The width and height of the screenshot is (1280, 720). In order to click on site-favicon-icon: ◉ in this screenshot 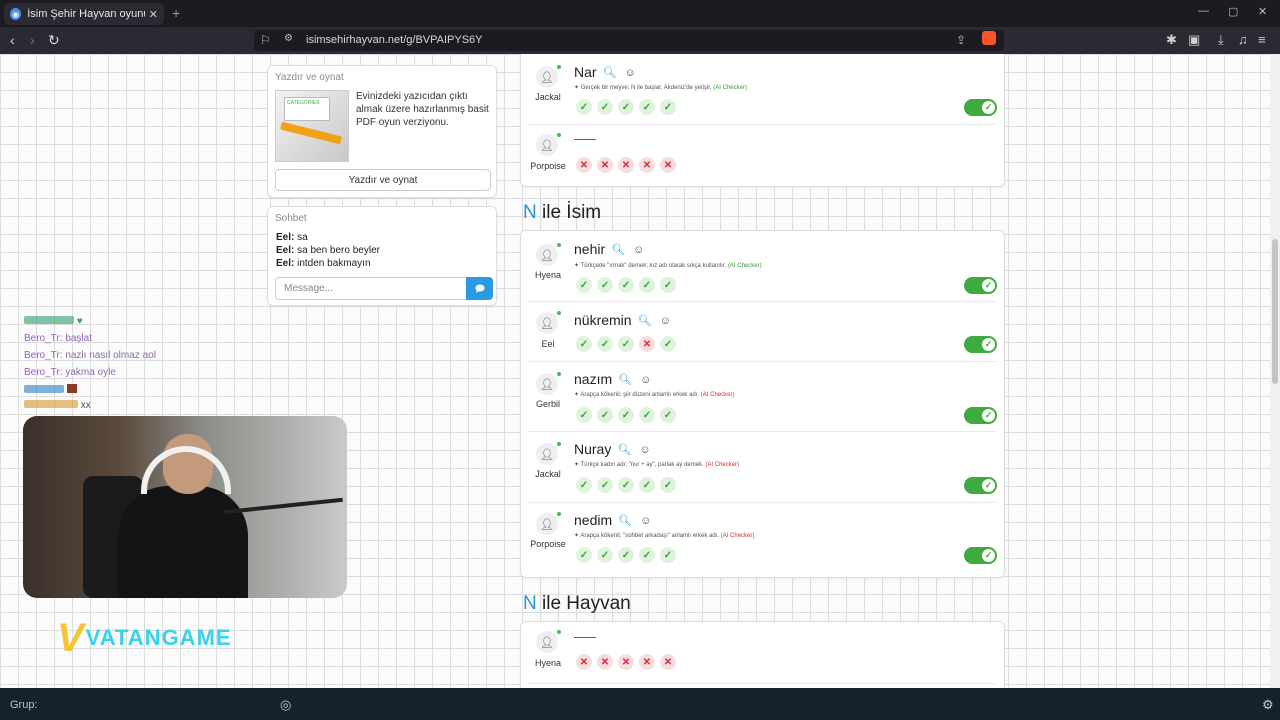, I will do `click(16, 14)`.